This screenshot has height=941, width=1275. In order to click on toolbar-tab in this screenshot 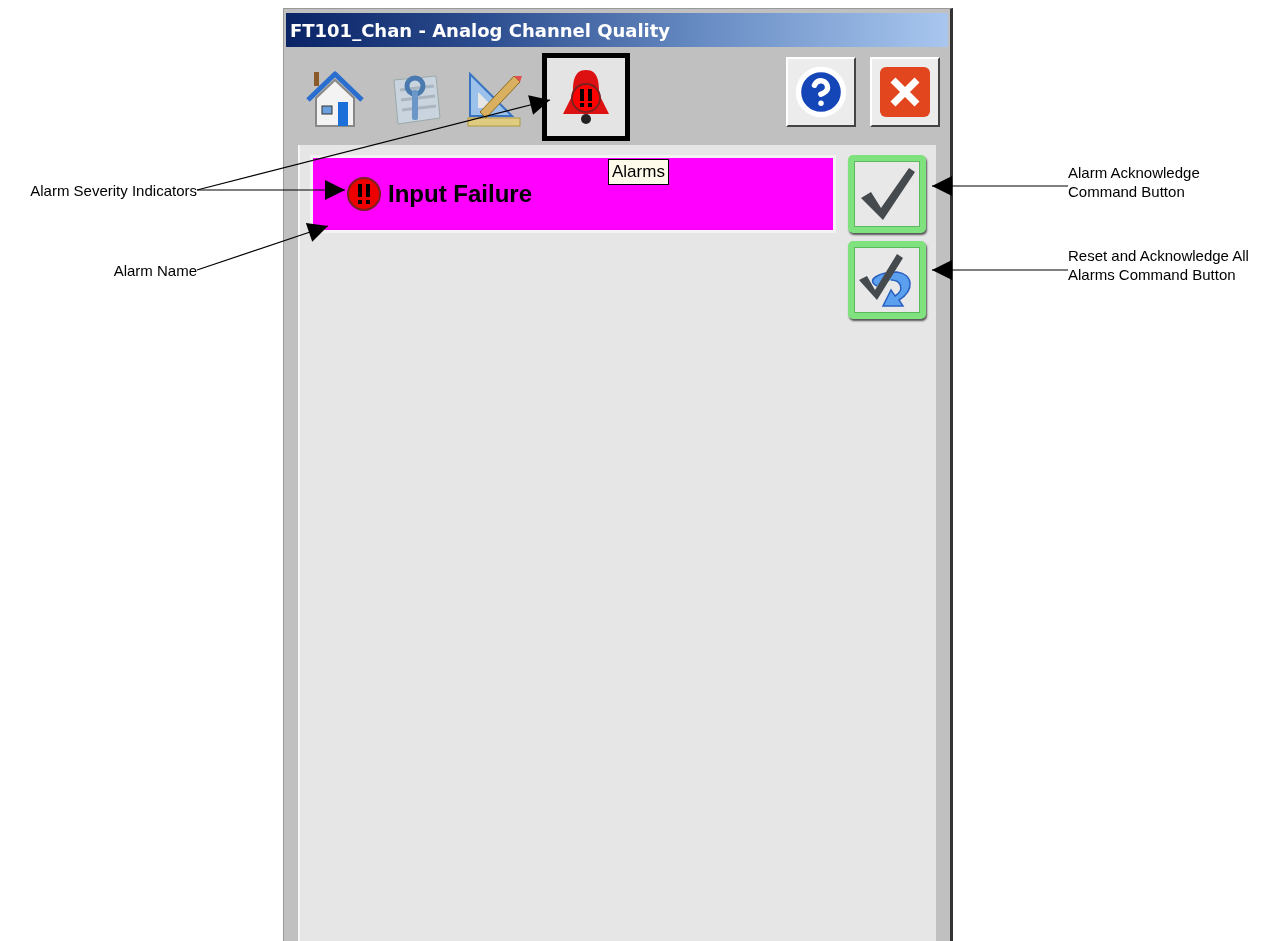, I will do `click(586, 97)`.